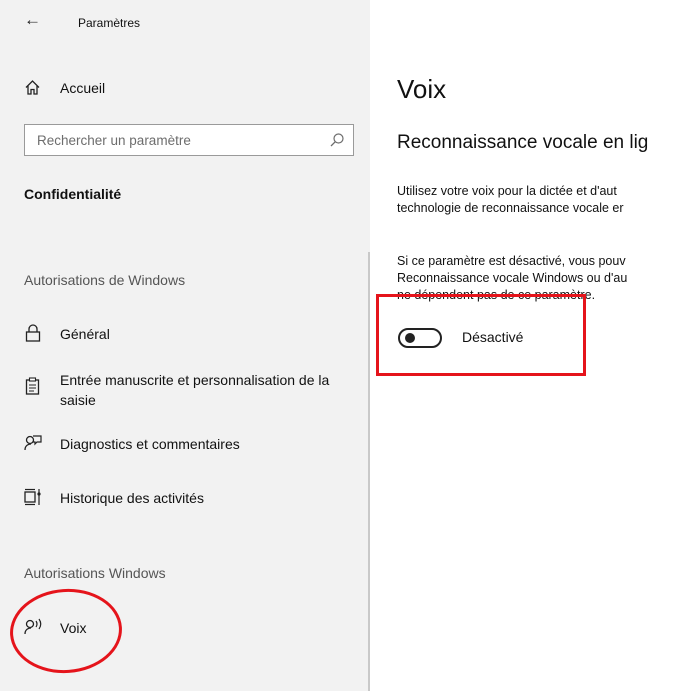  I want to click on group-header-windows-permissions-2: Autorisations Windows, so click(95, 573).